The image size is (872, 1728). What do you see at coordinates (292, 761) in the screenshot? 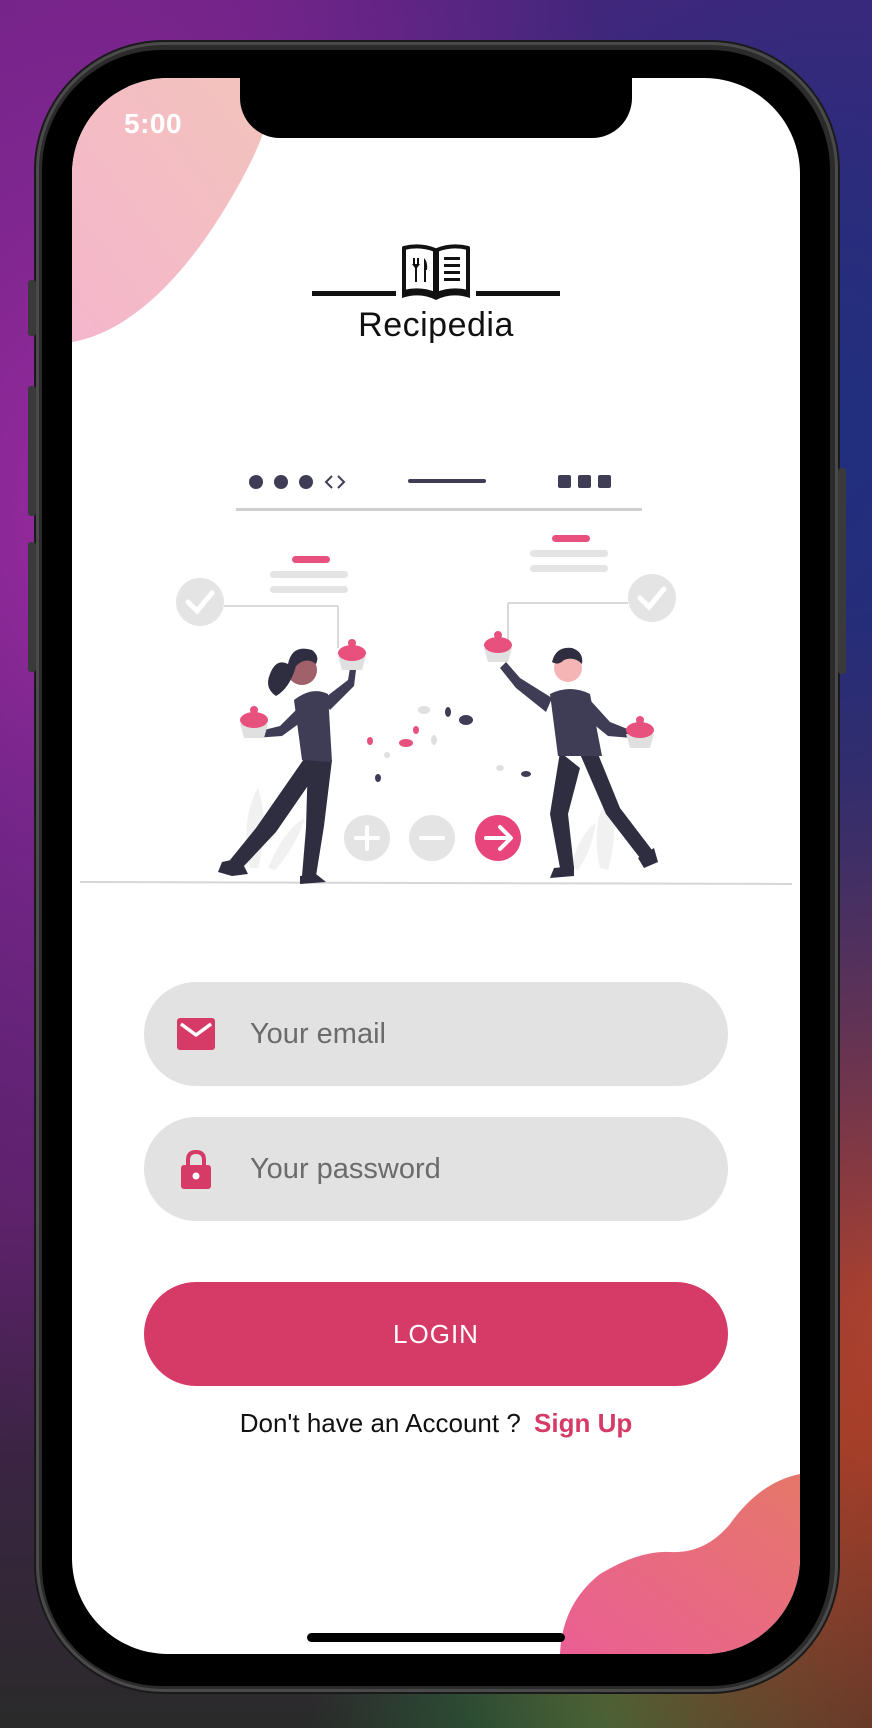
I see `woman-figure` at bounding box center [292, 761].